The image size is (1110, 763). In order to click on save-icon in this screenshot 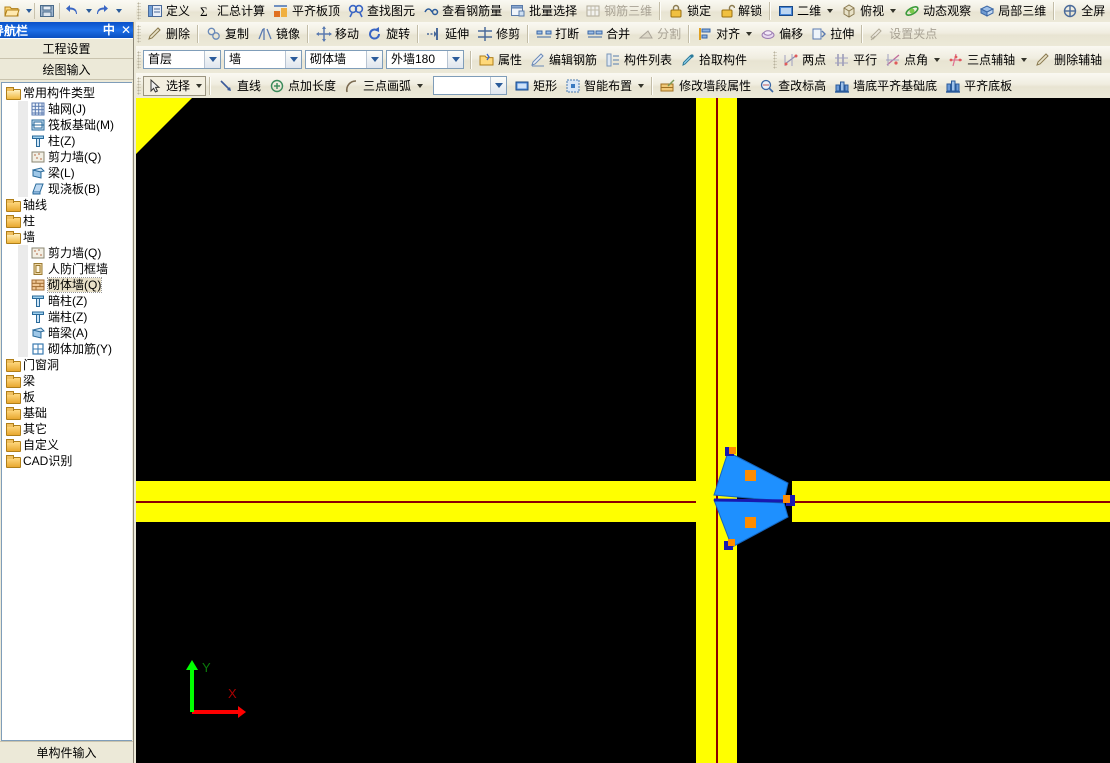, I will do `click(47, 11)`.